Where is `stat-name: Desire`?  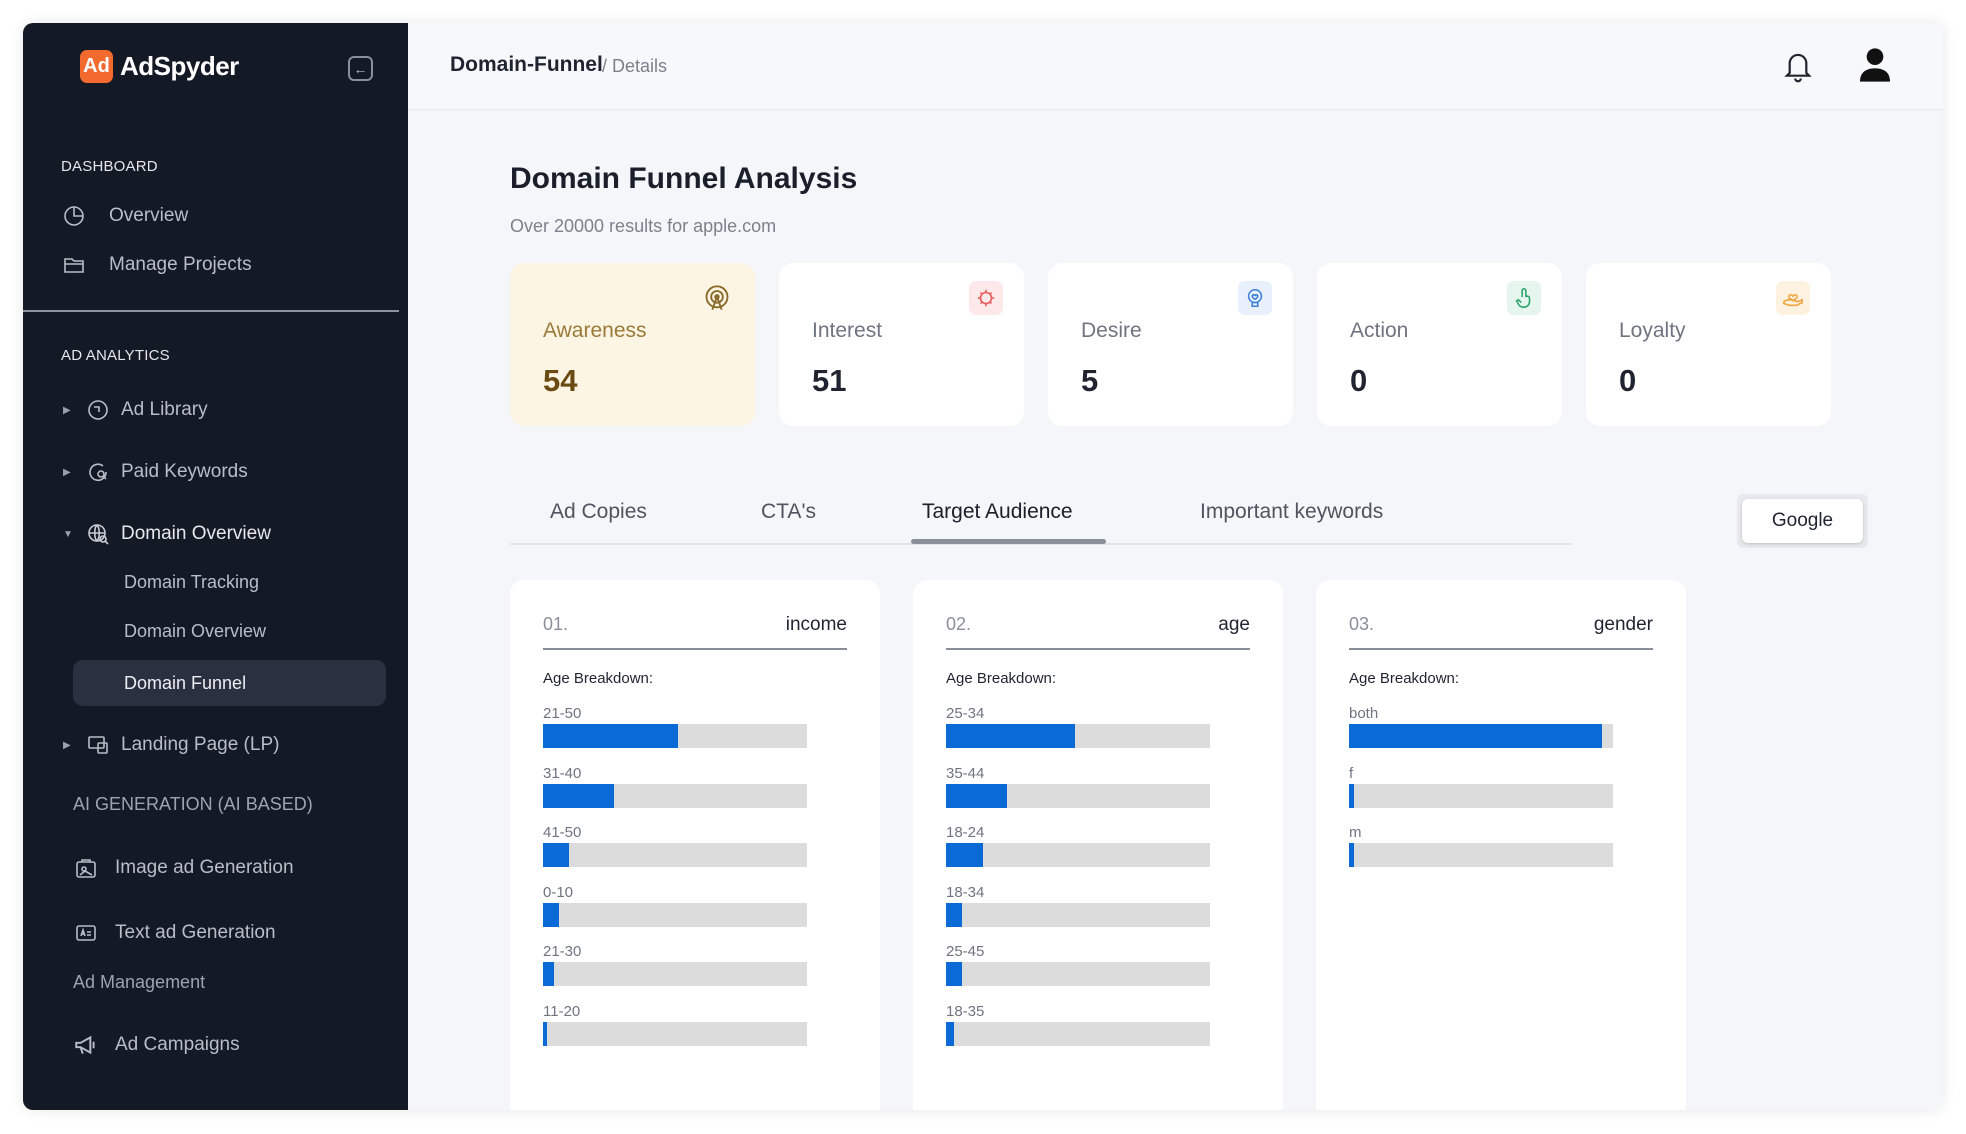
stat-name: Desire is located at coordinates (1111, 330).